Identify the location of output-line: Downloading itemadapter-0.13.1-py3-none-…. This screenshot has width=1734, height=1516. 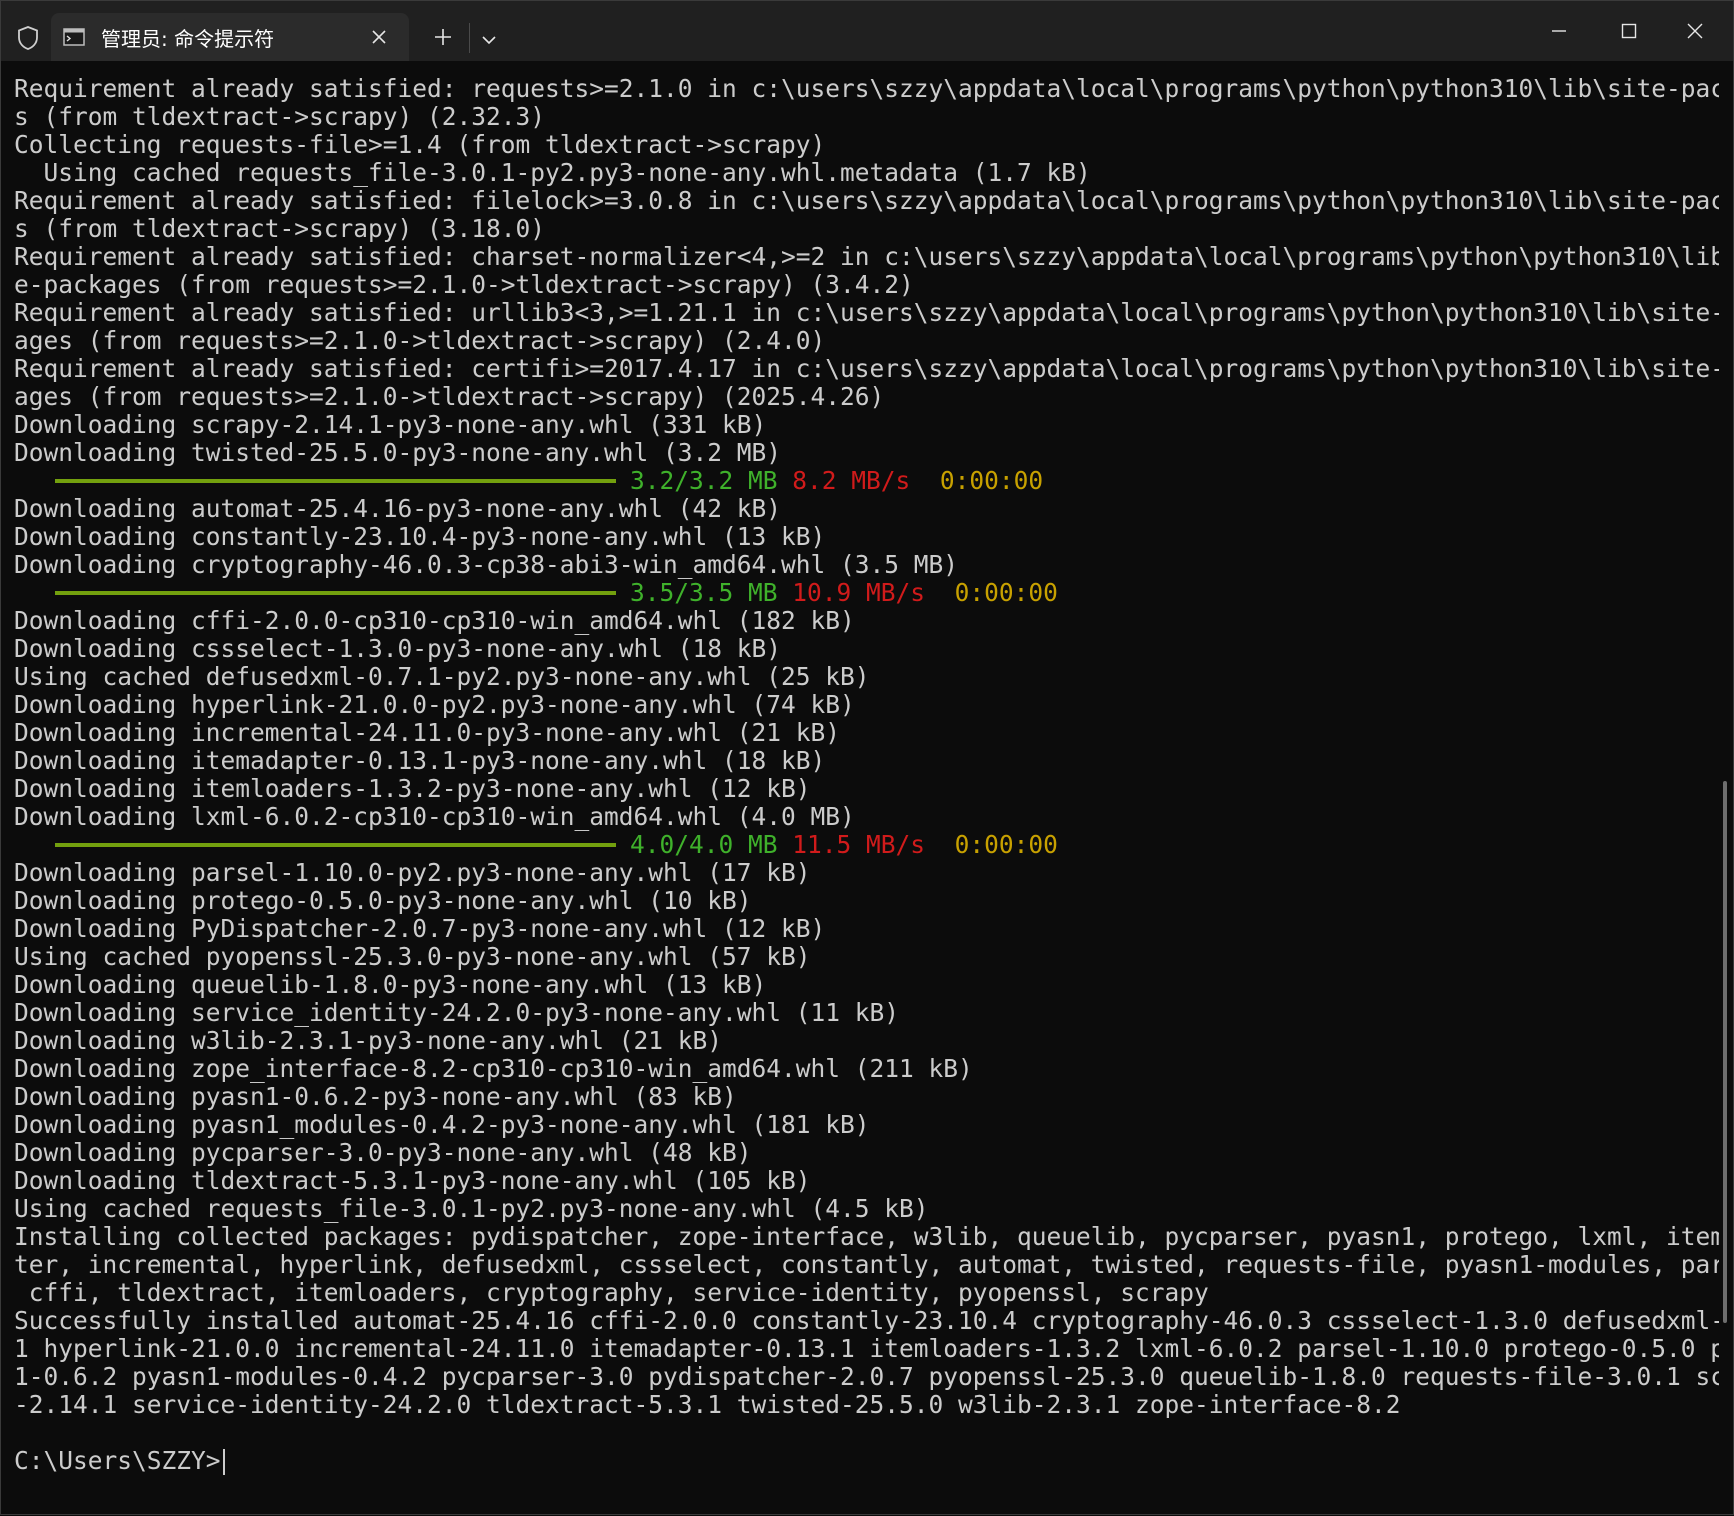
(420, 760).